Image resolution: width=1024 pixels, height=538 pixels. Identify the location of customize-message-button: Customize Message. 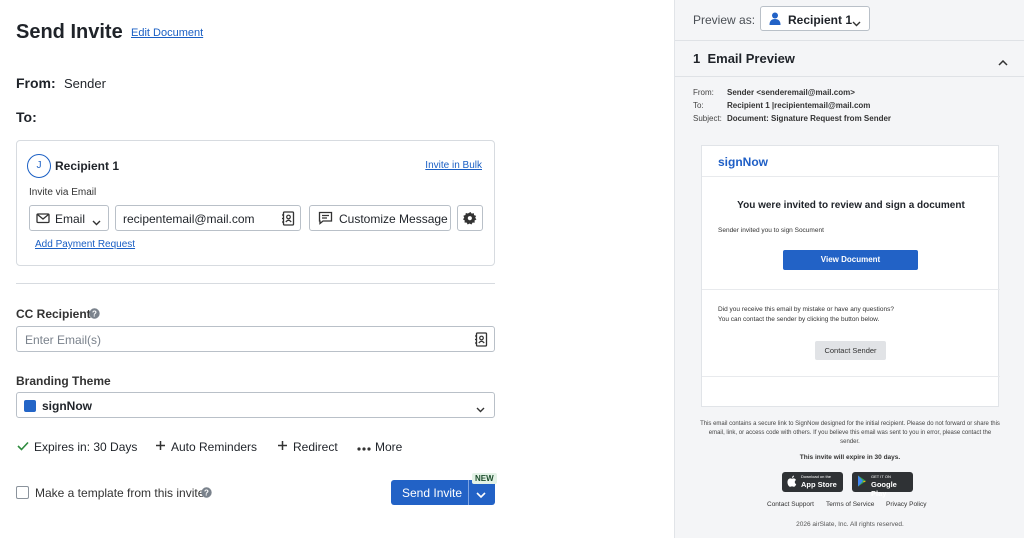
(380, 218).